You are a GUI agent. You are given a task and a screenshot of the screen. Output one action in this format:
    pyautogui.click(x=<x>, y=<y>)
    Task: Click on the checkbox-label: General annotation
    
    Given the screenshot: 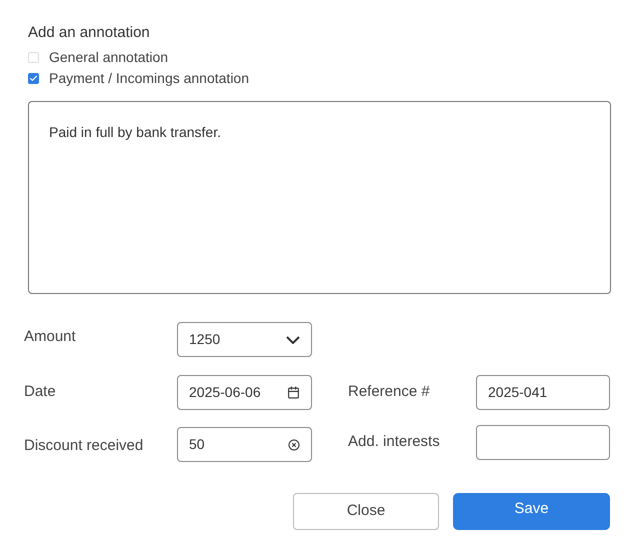 What is the action you would take?
    pyautogui.click(x=108, y=57)
    